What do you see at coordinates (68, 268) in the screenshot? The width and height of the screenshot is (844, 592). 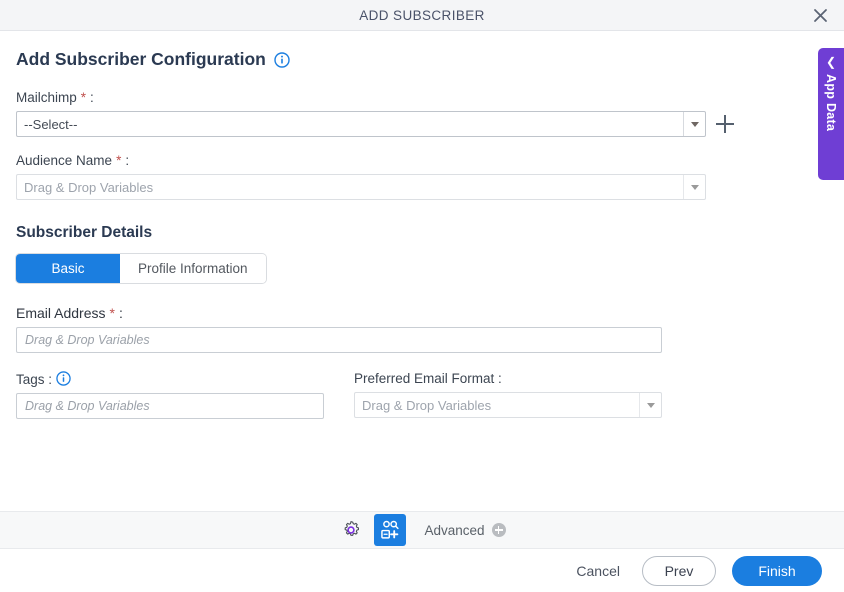 I see `tab-basic: Basic` at bounding box center [68, 268].